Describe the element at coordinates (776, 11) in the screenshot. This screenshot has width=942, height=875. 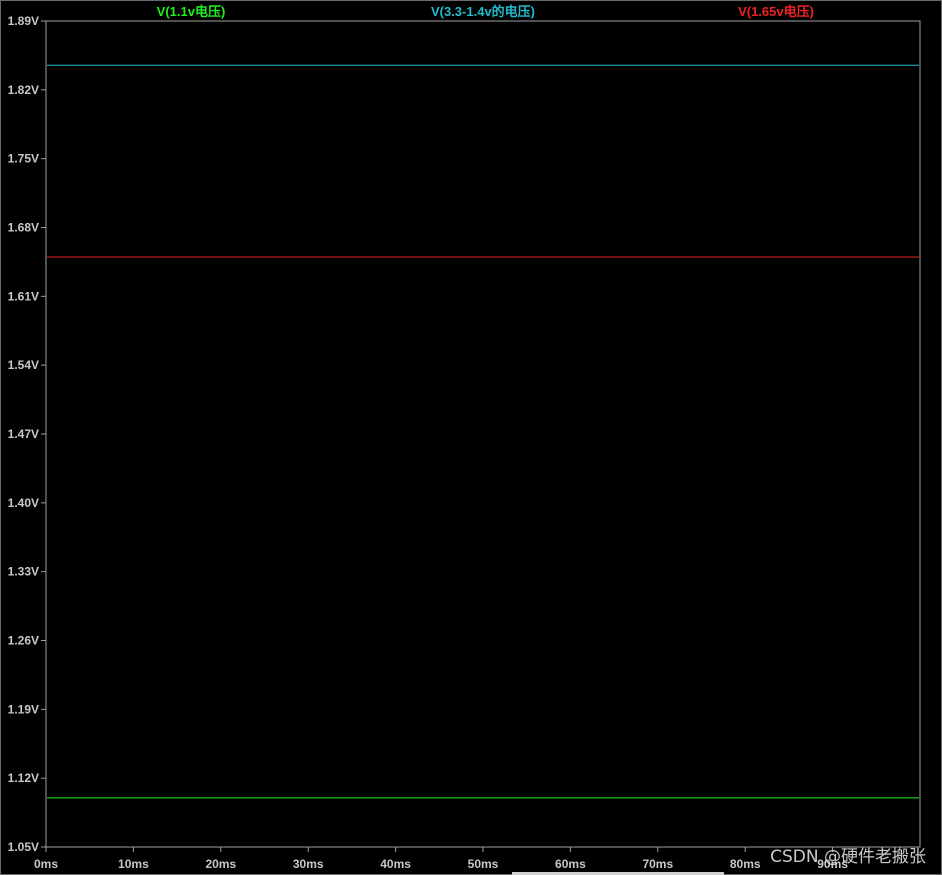
I see `legend-label: V(1.65v电压)` at that location.